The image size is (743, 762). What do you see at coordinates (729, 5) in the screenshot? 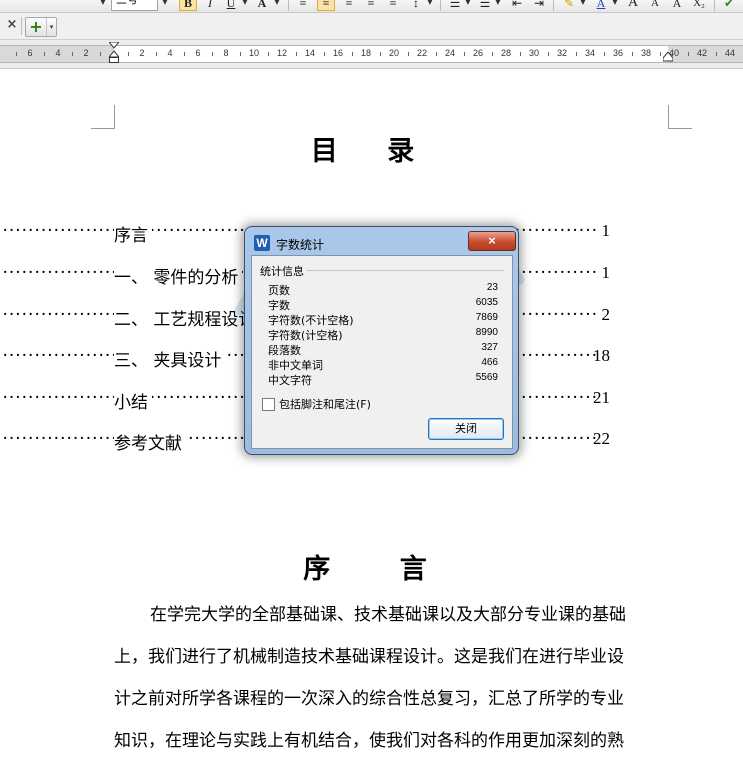
I see `format-painter-icon: ✔` at bounding box center [729, 5].